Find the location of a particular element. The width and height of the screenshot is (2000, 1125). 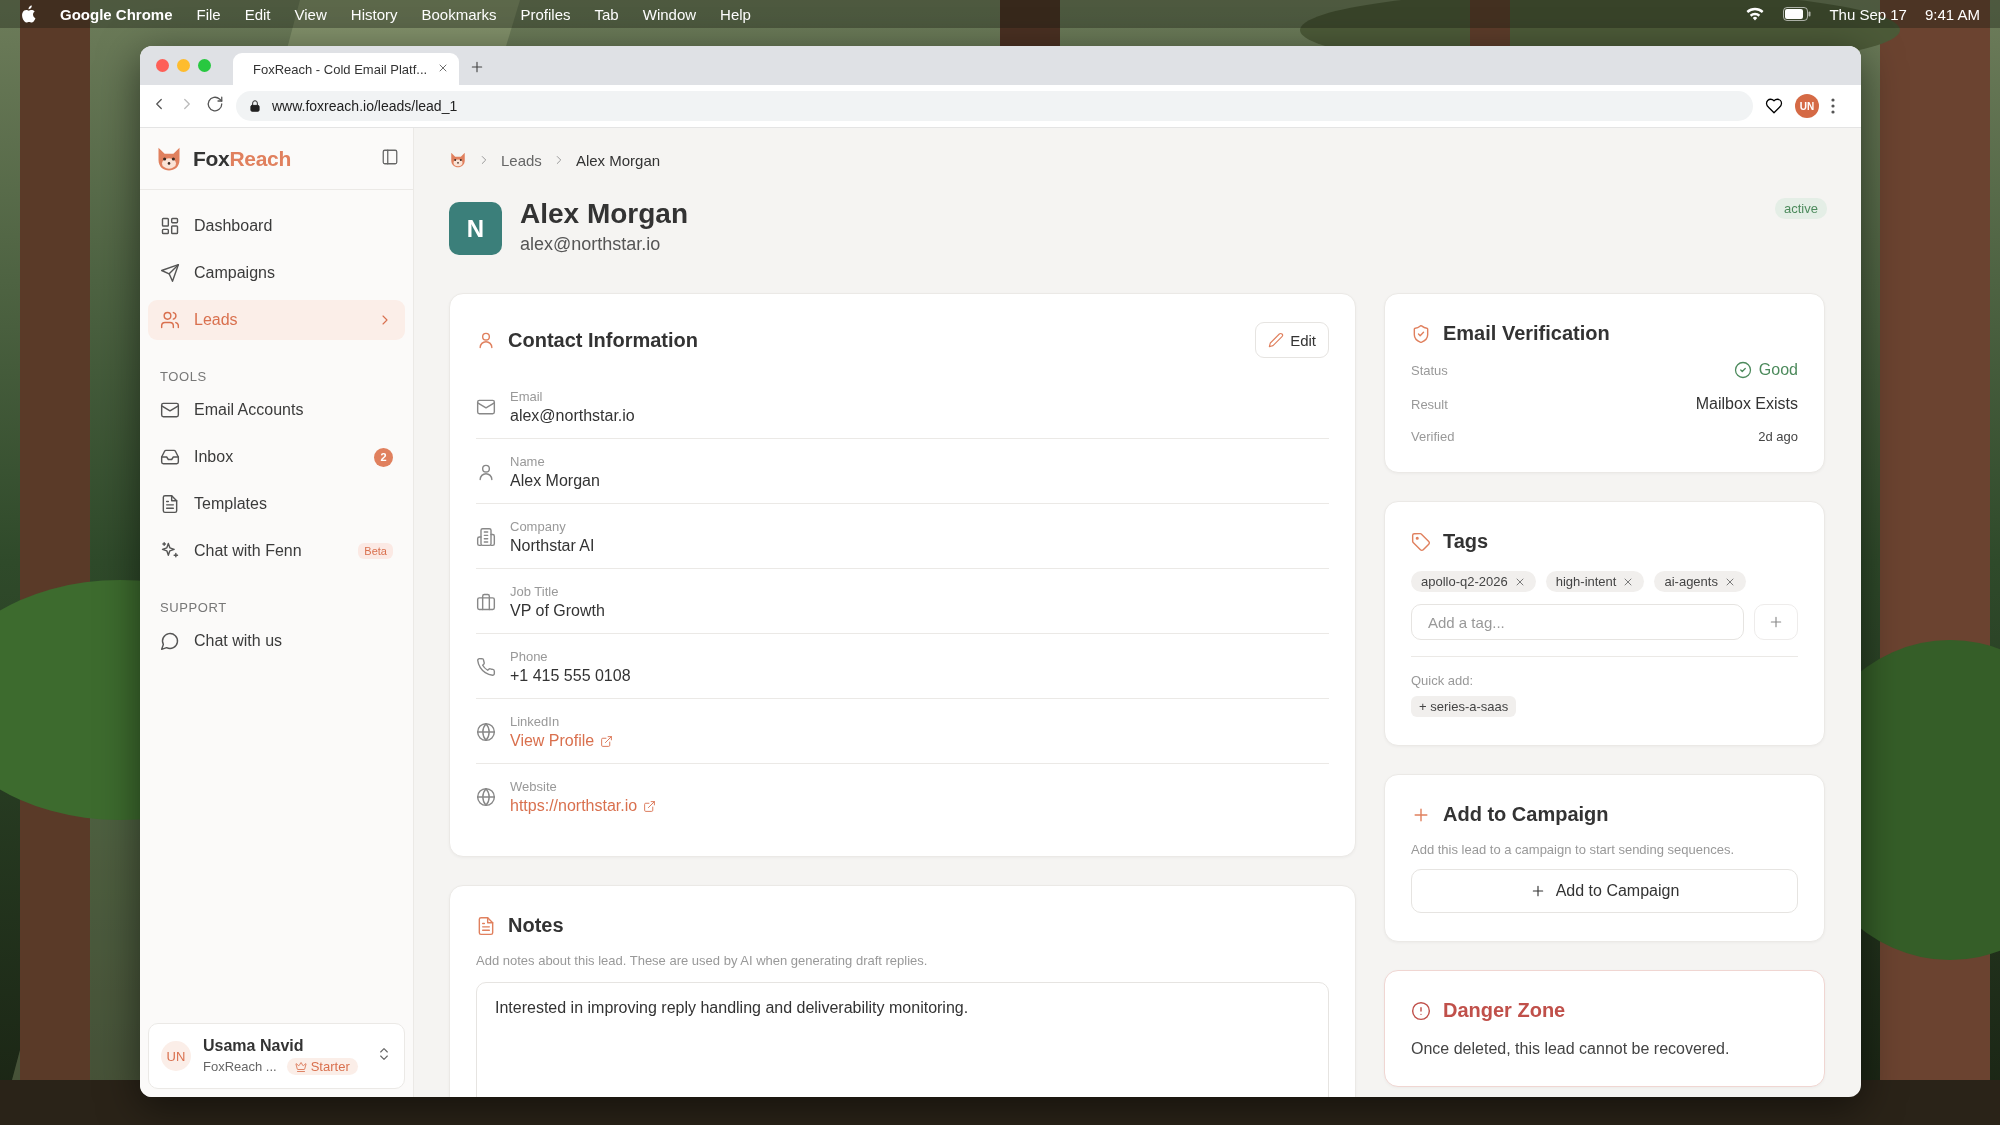

address-bar: www.foxreach.io/leads/lead_1 is located at coordinates (994, 106).